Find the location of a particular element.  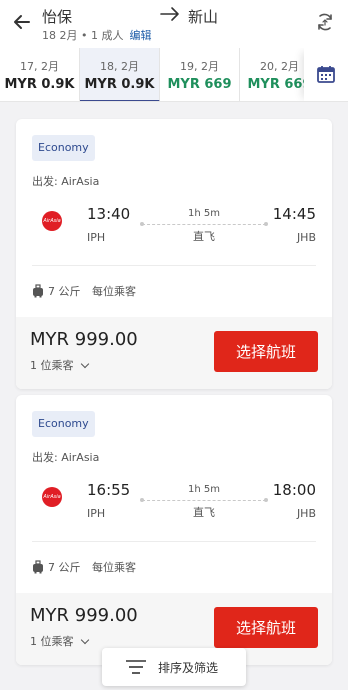

swap-icon is located at coordinates (325, 22).